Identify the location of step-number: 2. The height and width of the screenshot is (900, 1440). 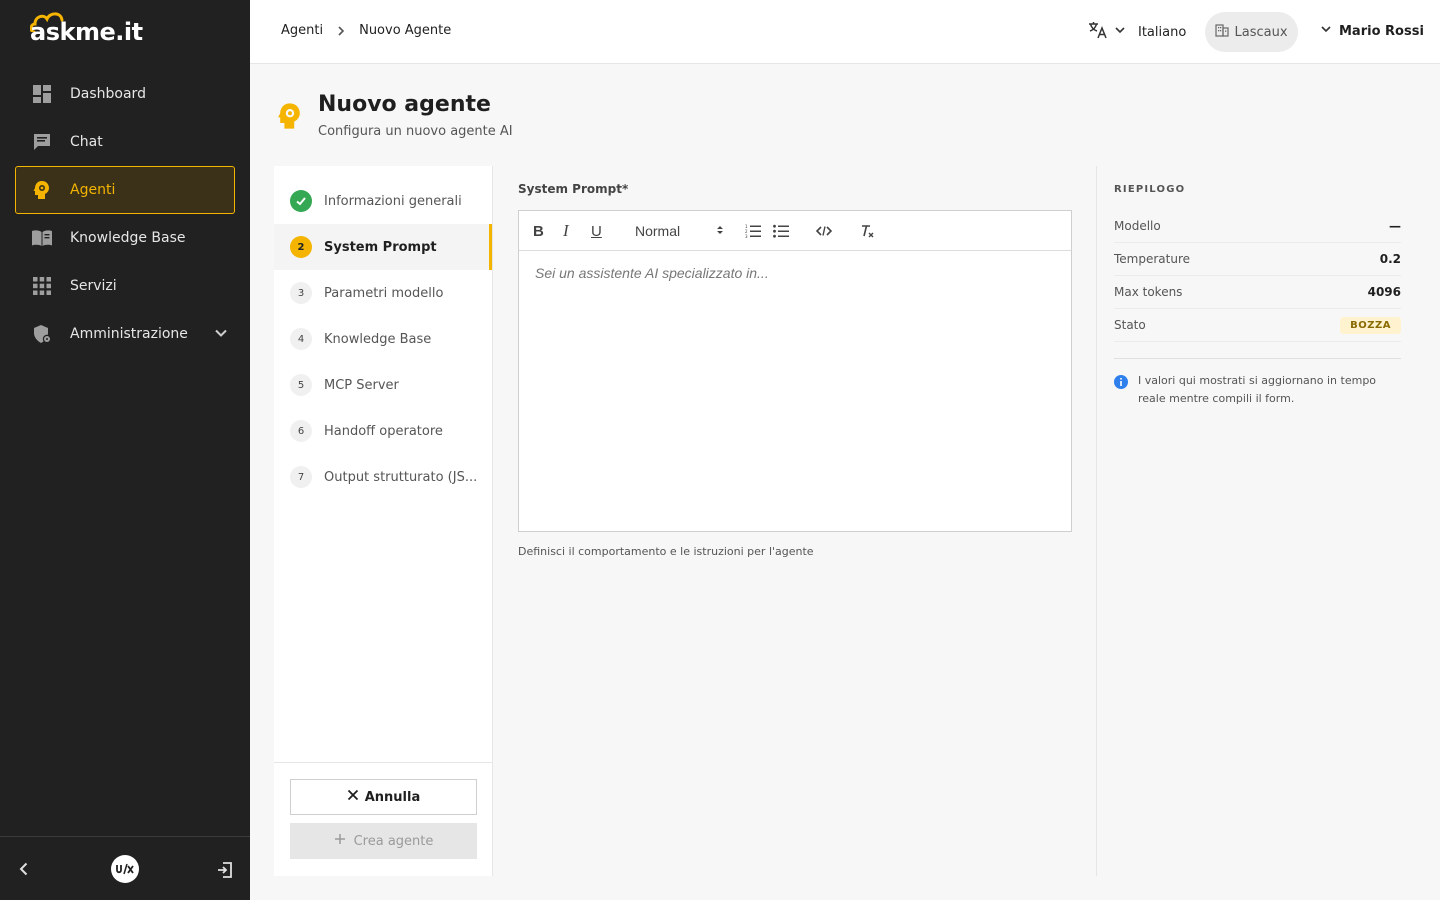
(301, 247).